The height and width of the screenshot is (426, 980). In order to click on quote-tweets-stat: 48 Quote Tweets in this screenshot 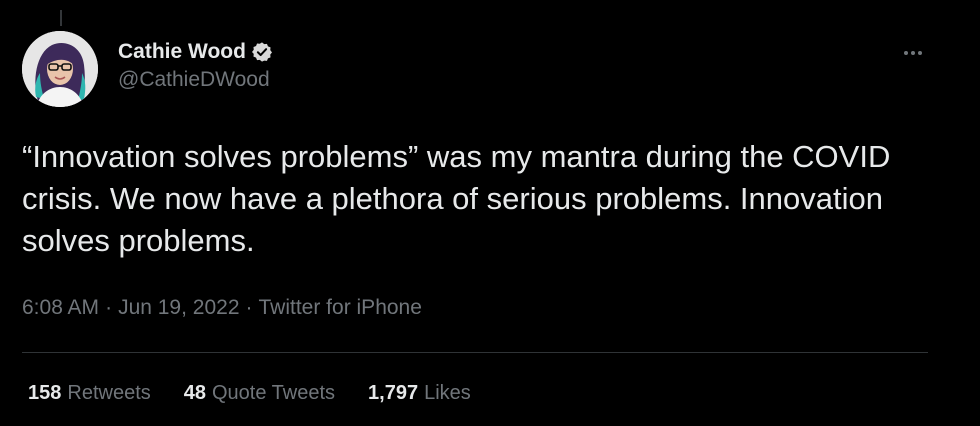, I will do `click(259, 393)`.